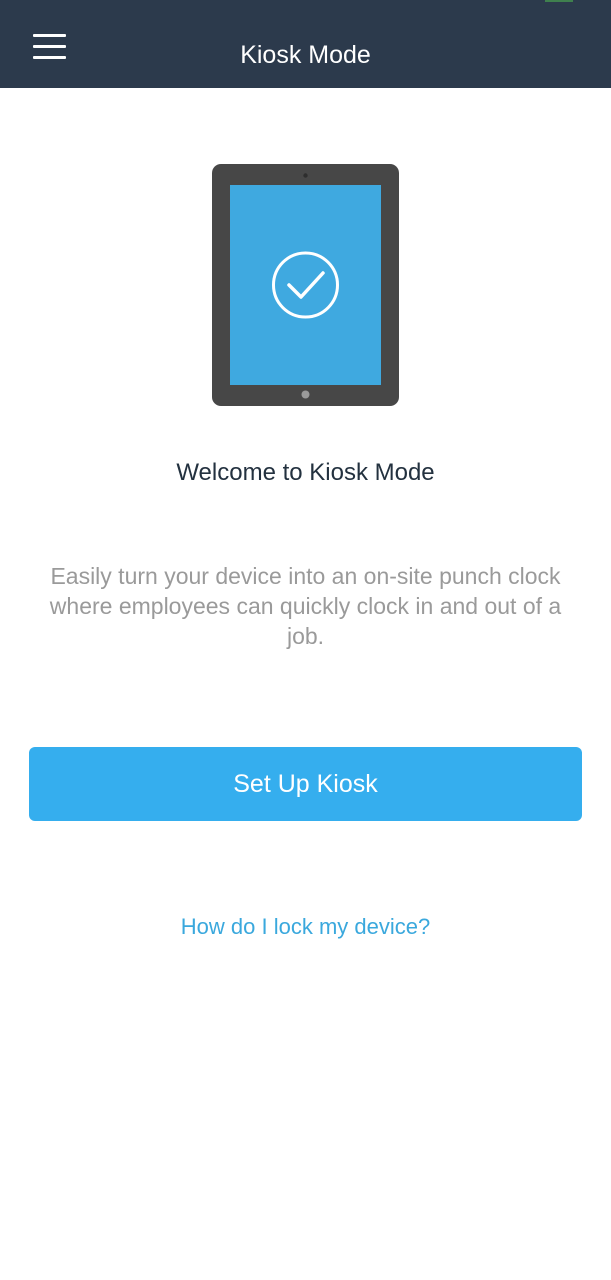  Describe the element at coordinates (559, 1) in the screenshot. I see `status-bar-battery-indicator` at that location.